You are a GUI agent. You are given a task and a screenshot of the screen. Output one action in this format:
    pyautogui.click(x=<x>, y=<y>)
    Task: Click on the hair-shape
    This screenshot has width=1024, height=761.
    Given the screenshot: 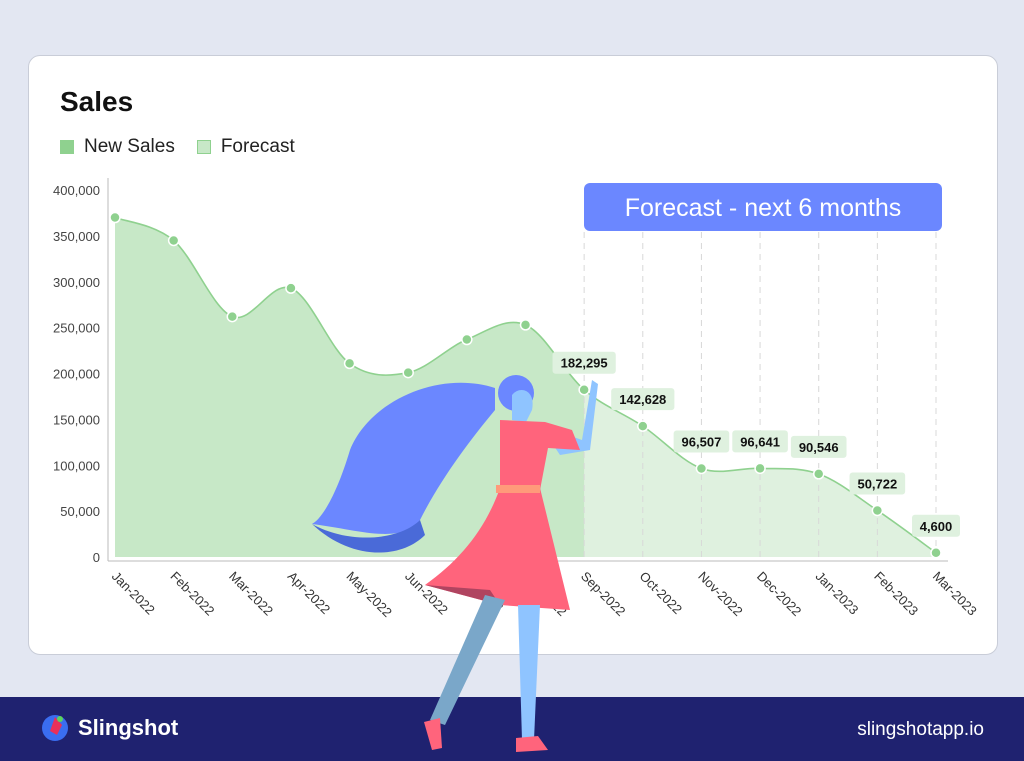 What is the action you would take?
    pyautogui.click(x=403, y=458)
    